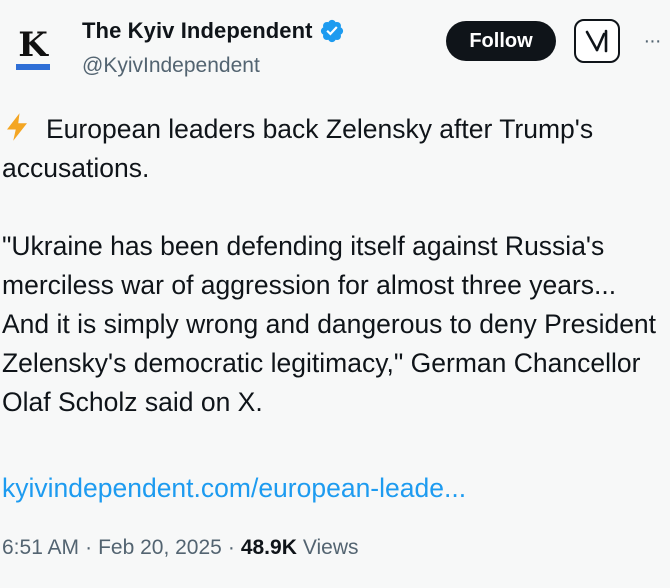  Describe the element at coordinates (17, 127) in the screenshot. I see `lightning-icon` at that location.